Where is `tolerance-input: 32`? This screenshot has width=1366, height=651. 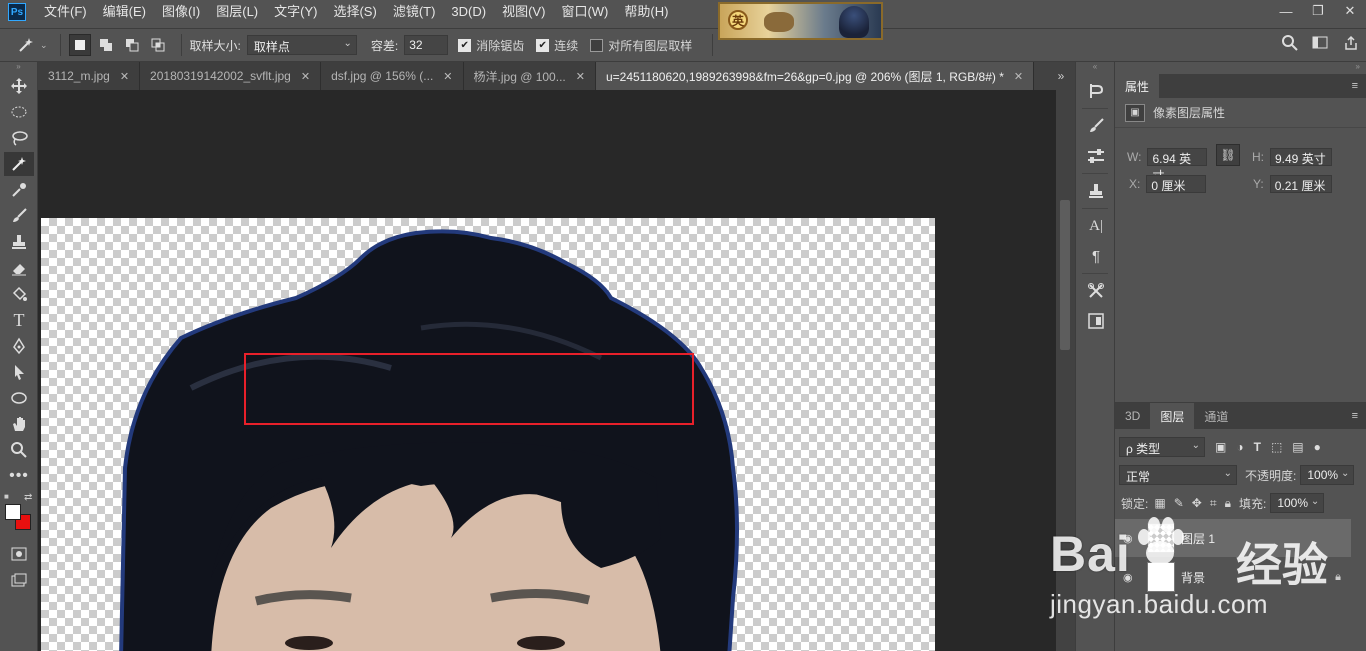 tolerance-input: 32 is located at coordinates (426, 45).